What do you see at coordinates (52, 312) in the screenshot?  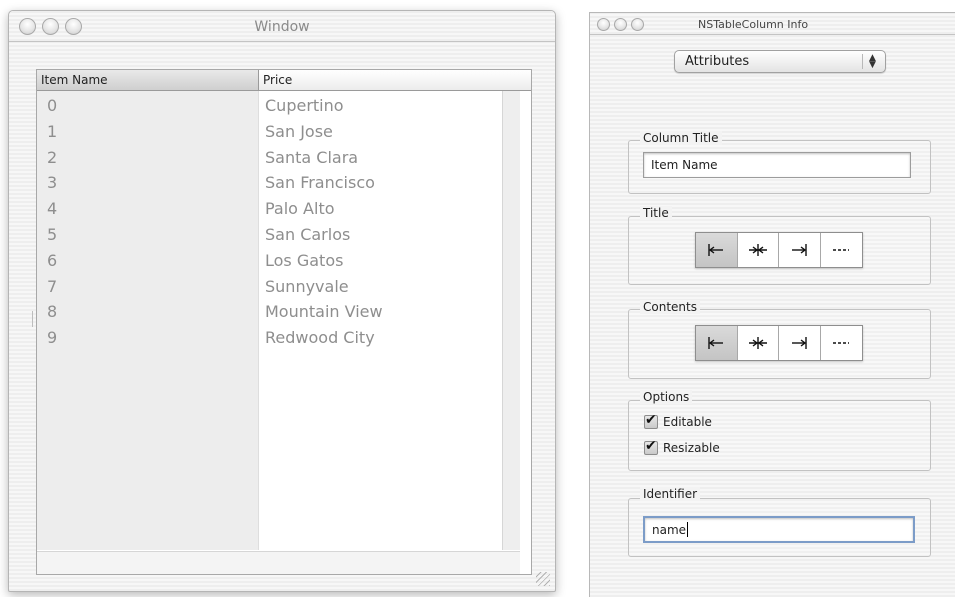 I see `cell-item-name: 8` at bounding box center [52, 312].